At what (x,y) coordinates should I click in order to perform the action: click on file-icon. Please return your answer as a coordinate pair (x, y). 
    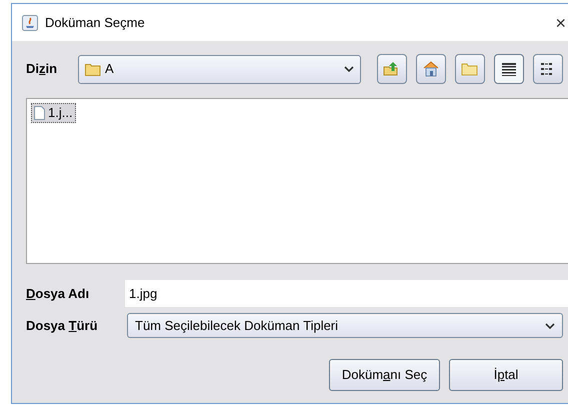
    Looking at the image, I should click on (39, 113).